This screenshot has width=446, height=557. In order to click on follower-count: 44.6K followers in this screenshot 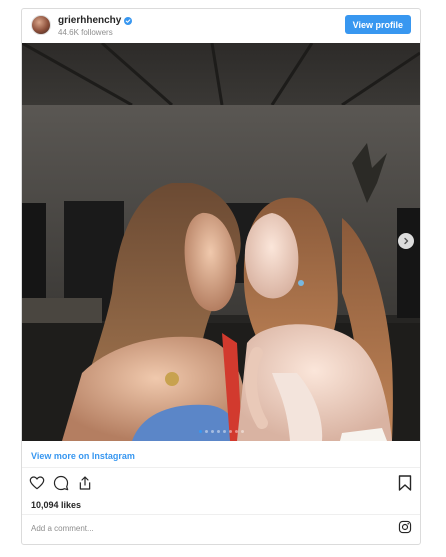, I will do `click(85, 32)`.